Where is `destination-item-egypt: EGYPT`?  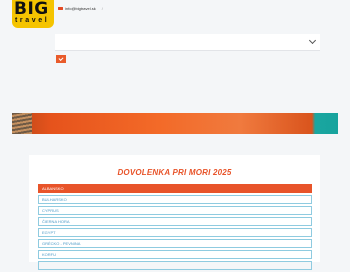
destination-item-egypt: EGYPT is located at coordinates (175, 232).